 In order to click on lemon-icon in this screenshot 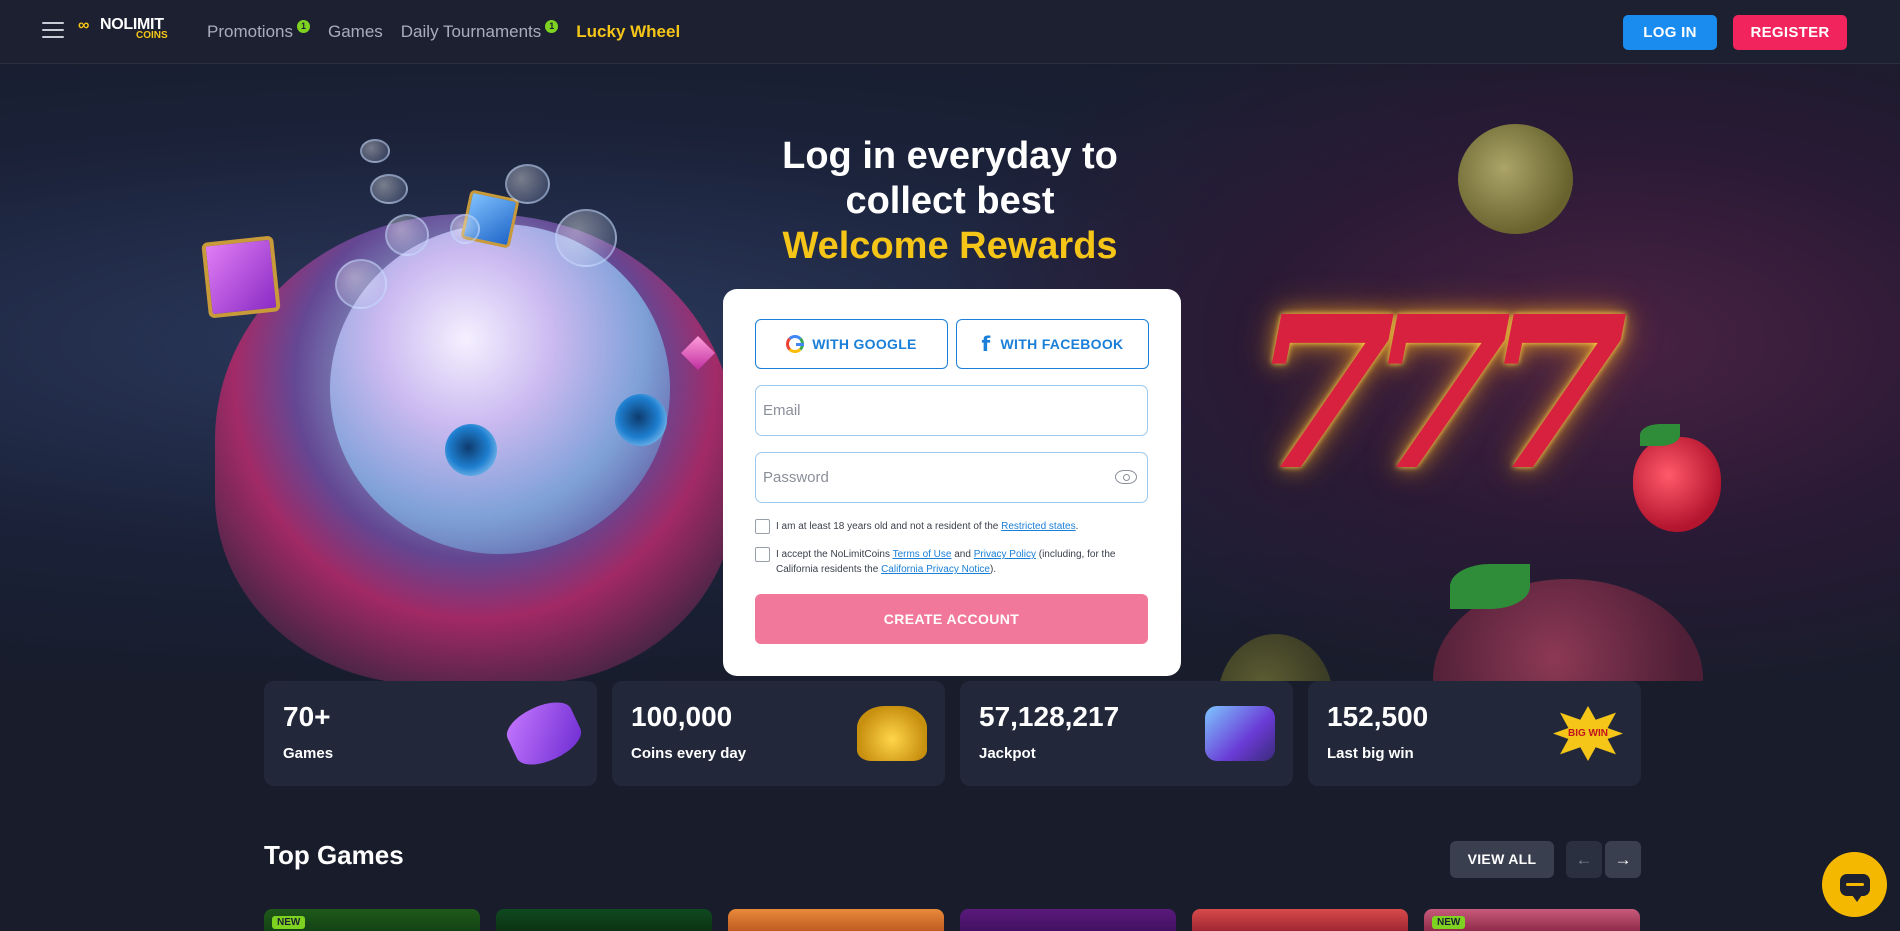, I will do `click(1515, 179)`.